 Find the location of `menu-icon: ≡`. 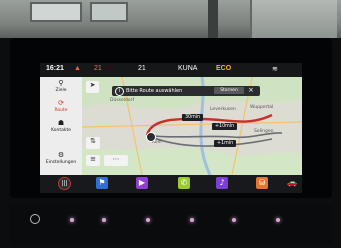

menu-icon: ≡ is located at coordinates (93, 159).